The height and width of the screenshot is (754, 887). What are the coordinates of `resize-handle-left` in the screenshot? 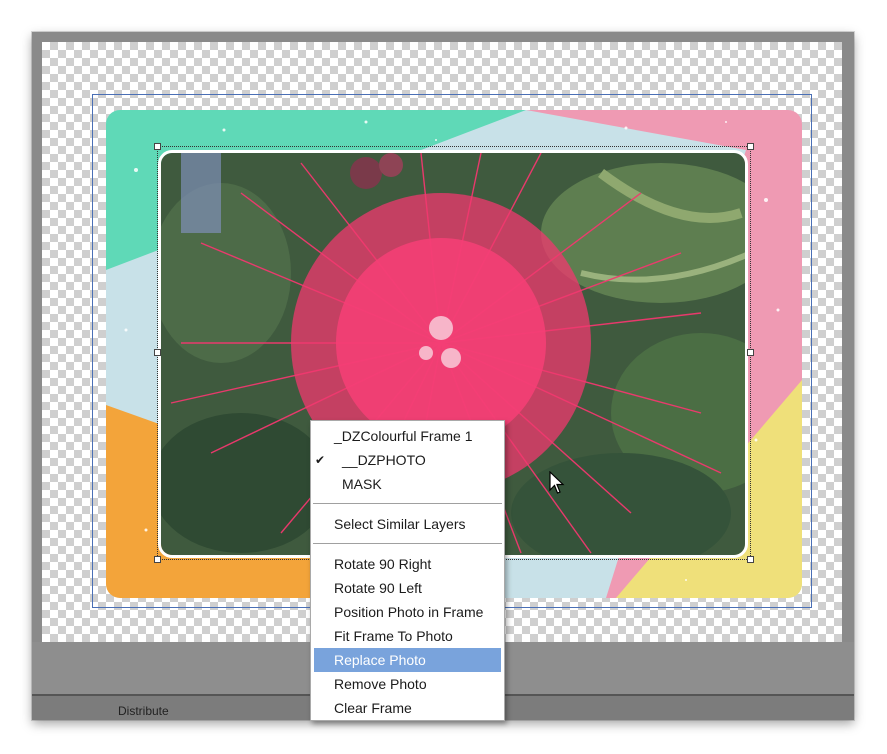 It's located at (157, 352).